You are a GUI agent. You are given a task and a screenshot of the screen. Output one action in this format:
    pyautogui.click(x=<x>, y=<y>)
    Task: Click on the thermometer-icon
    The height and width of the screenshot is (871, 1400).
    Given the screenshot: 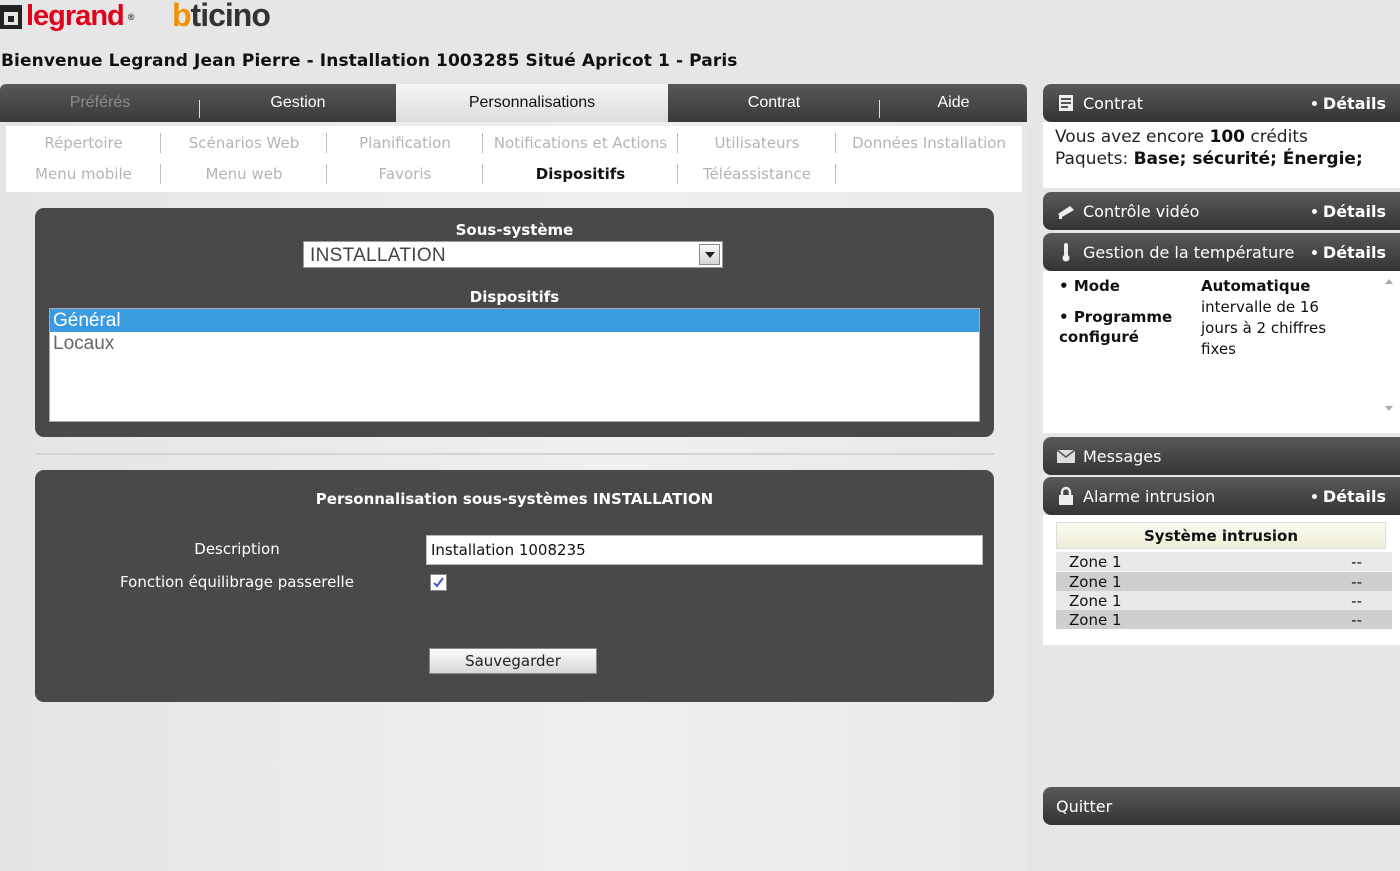 What is the action you would take?
    pyautogui.click(x=1066, y=252)
    